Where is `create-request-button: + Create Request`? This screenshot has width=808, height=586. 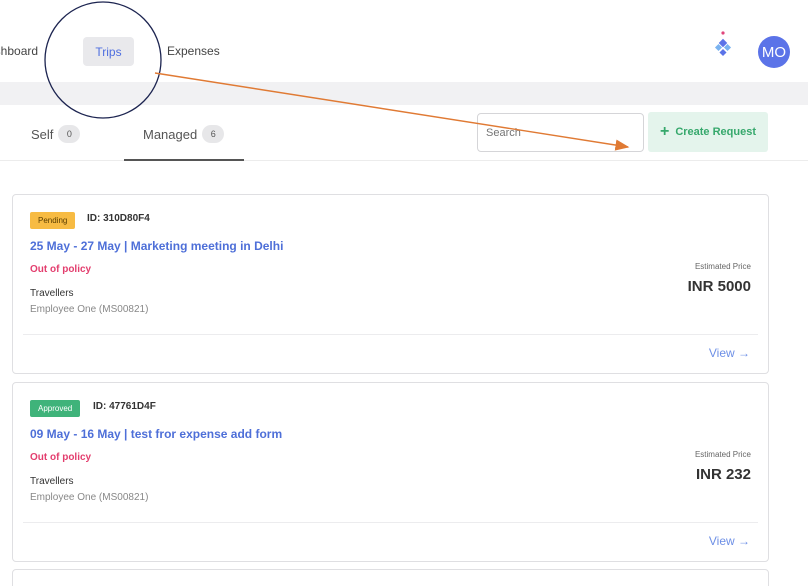
create-request-button: + Create Request is located at coordinates (708, 132).